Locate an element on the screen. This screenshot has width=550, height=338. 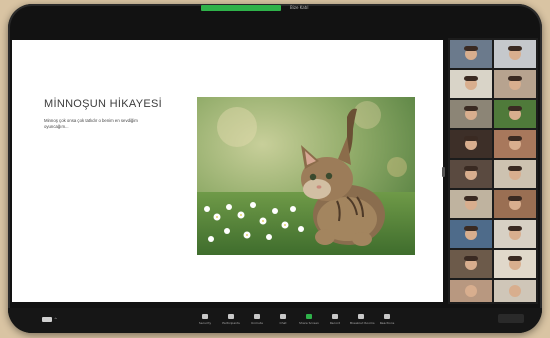
participant-tiles is located at coordinates (493, 171).